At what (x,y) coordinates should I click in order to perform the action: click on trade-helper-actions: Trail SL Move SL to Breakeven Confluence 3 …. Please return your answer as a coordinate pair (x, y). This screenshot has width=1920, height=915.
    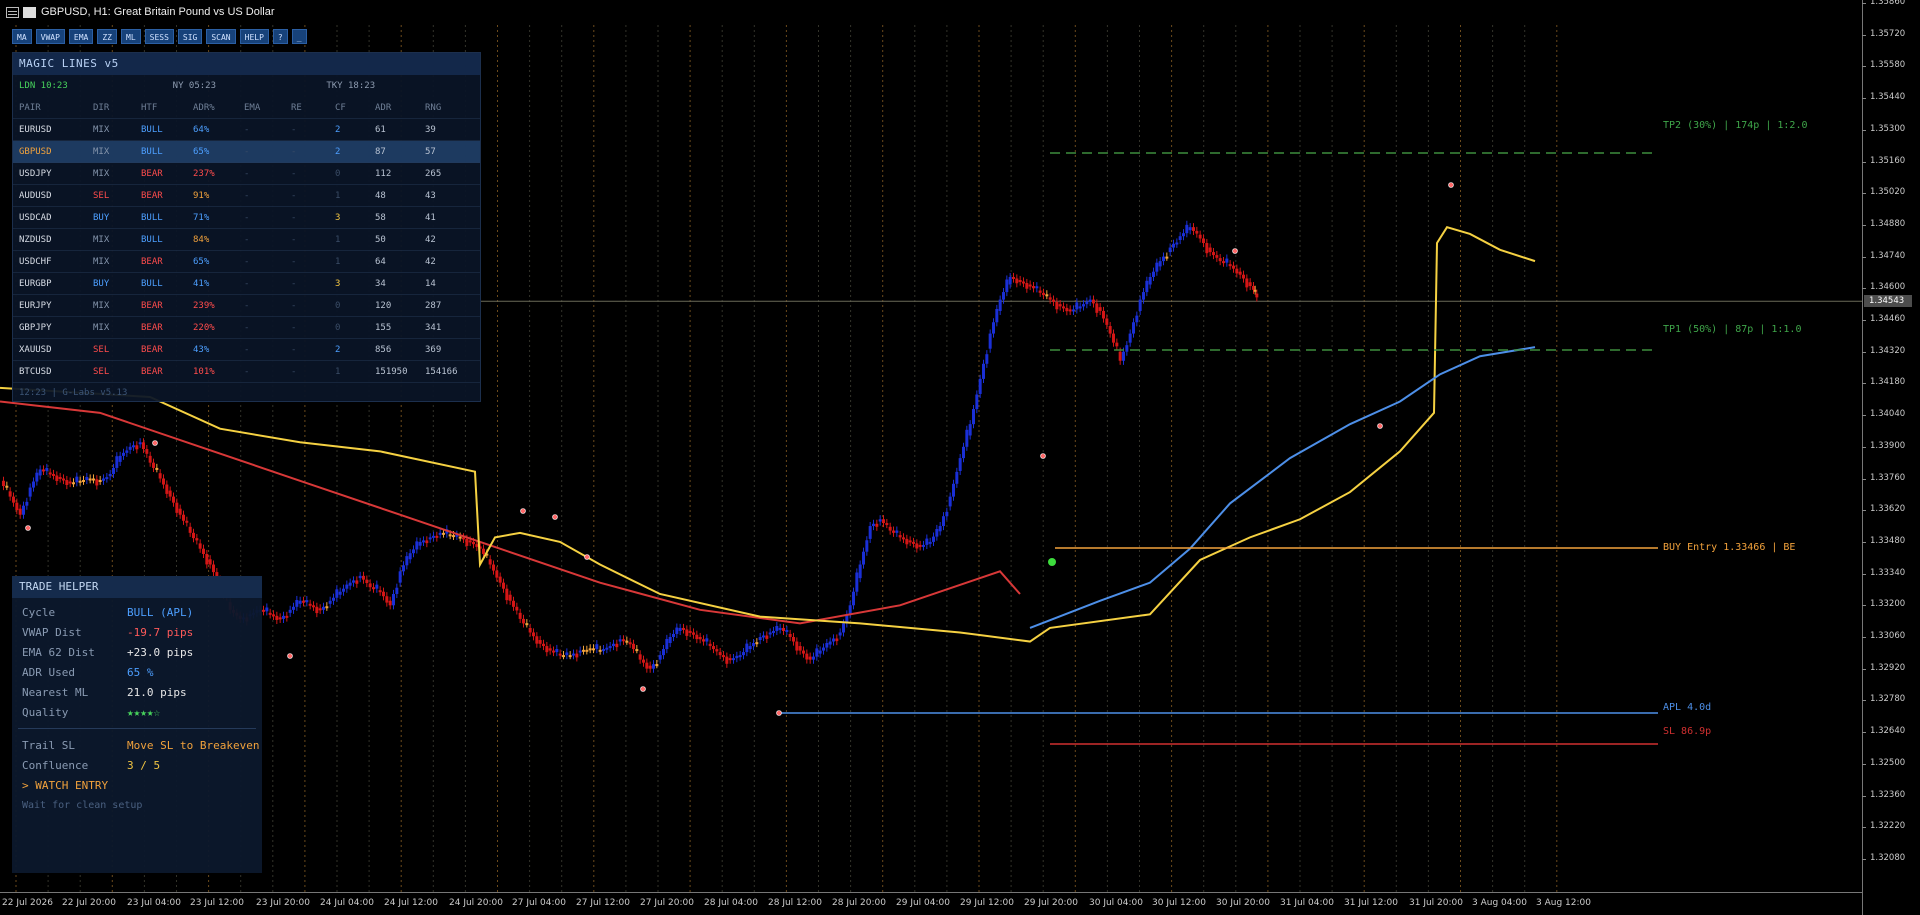
    Looking at the image, I should click on (137, 755).